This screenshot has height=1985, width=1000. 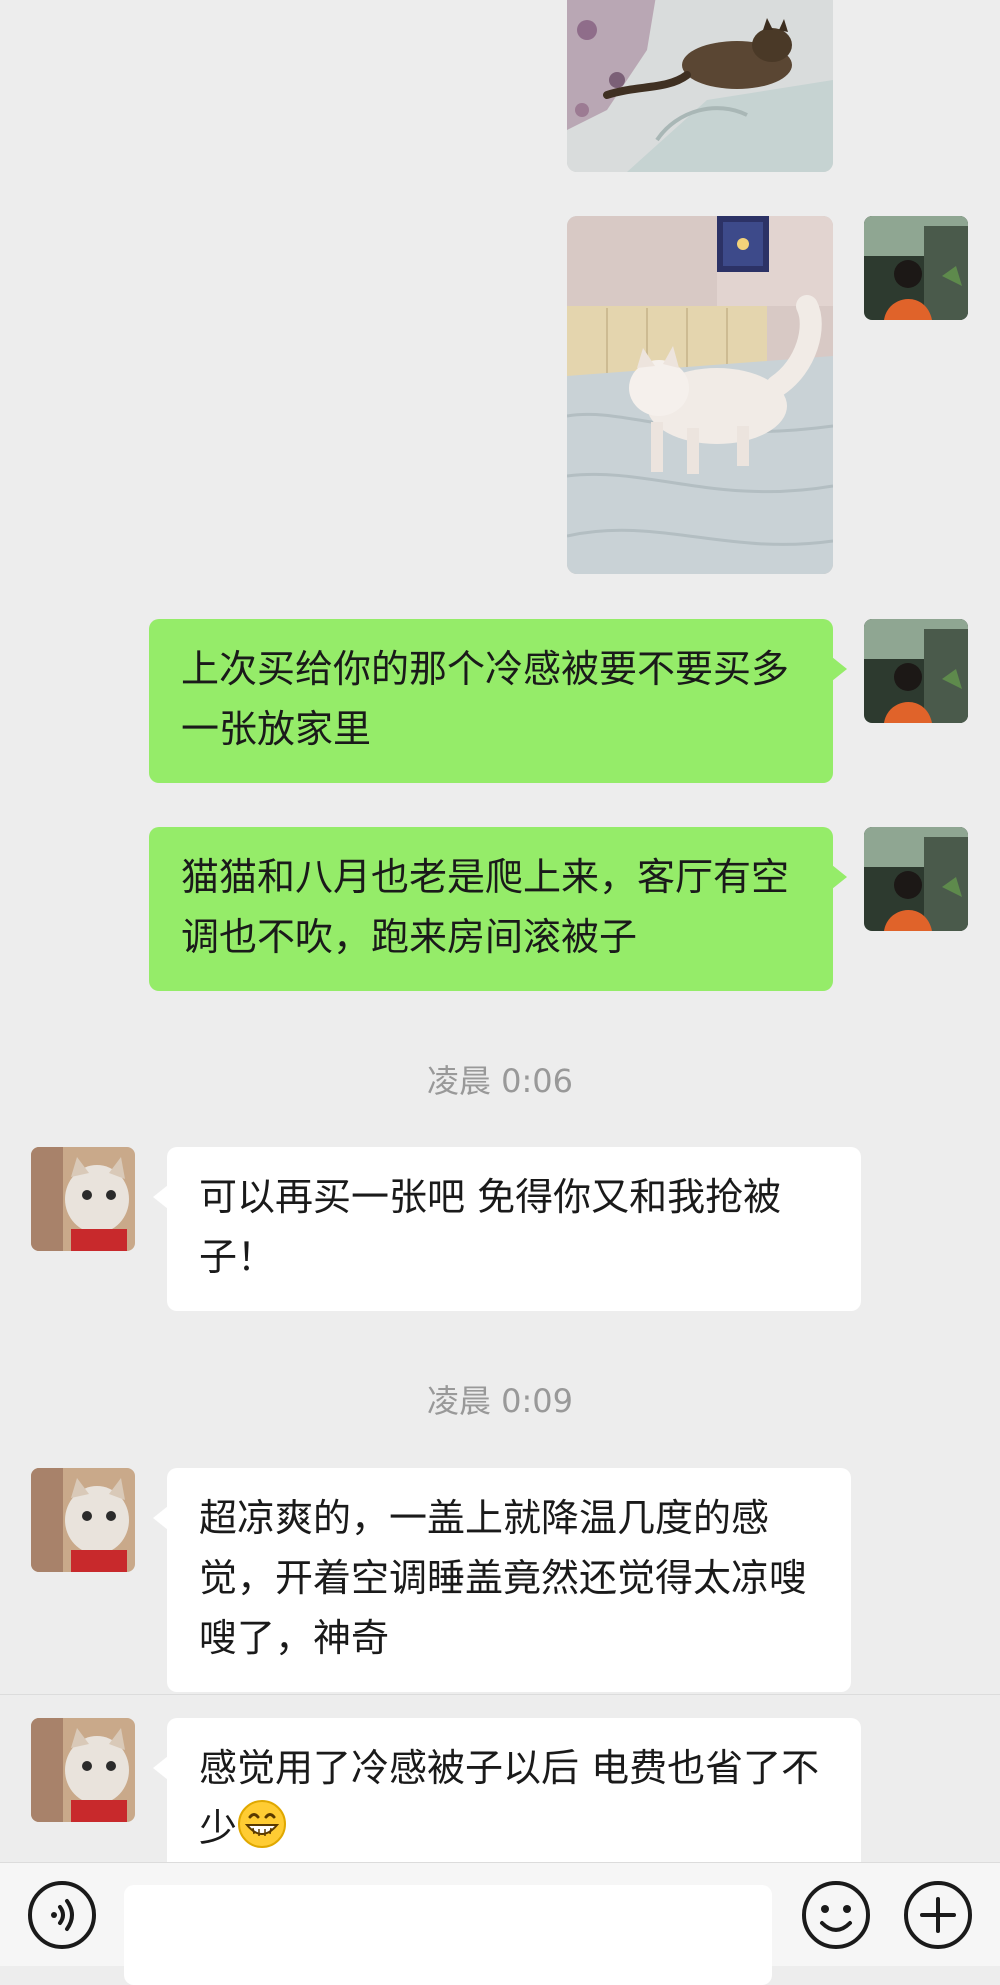 I want to click on message-text: 可以再买一张吧 免得你又和我抢被子！, so click(x=490, y=1227).